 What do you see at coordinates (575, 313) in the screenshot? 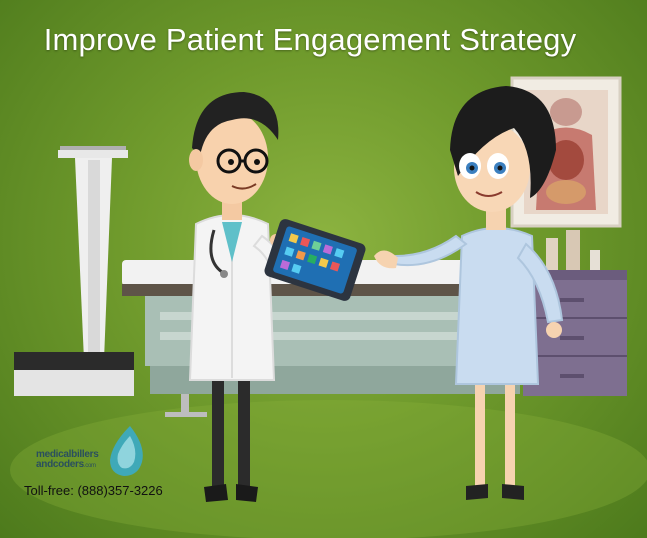
I see `cabinet` at bounding box center [575, 313].